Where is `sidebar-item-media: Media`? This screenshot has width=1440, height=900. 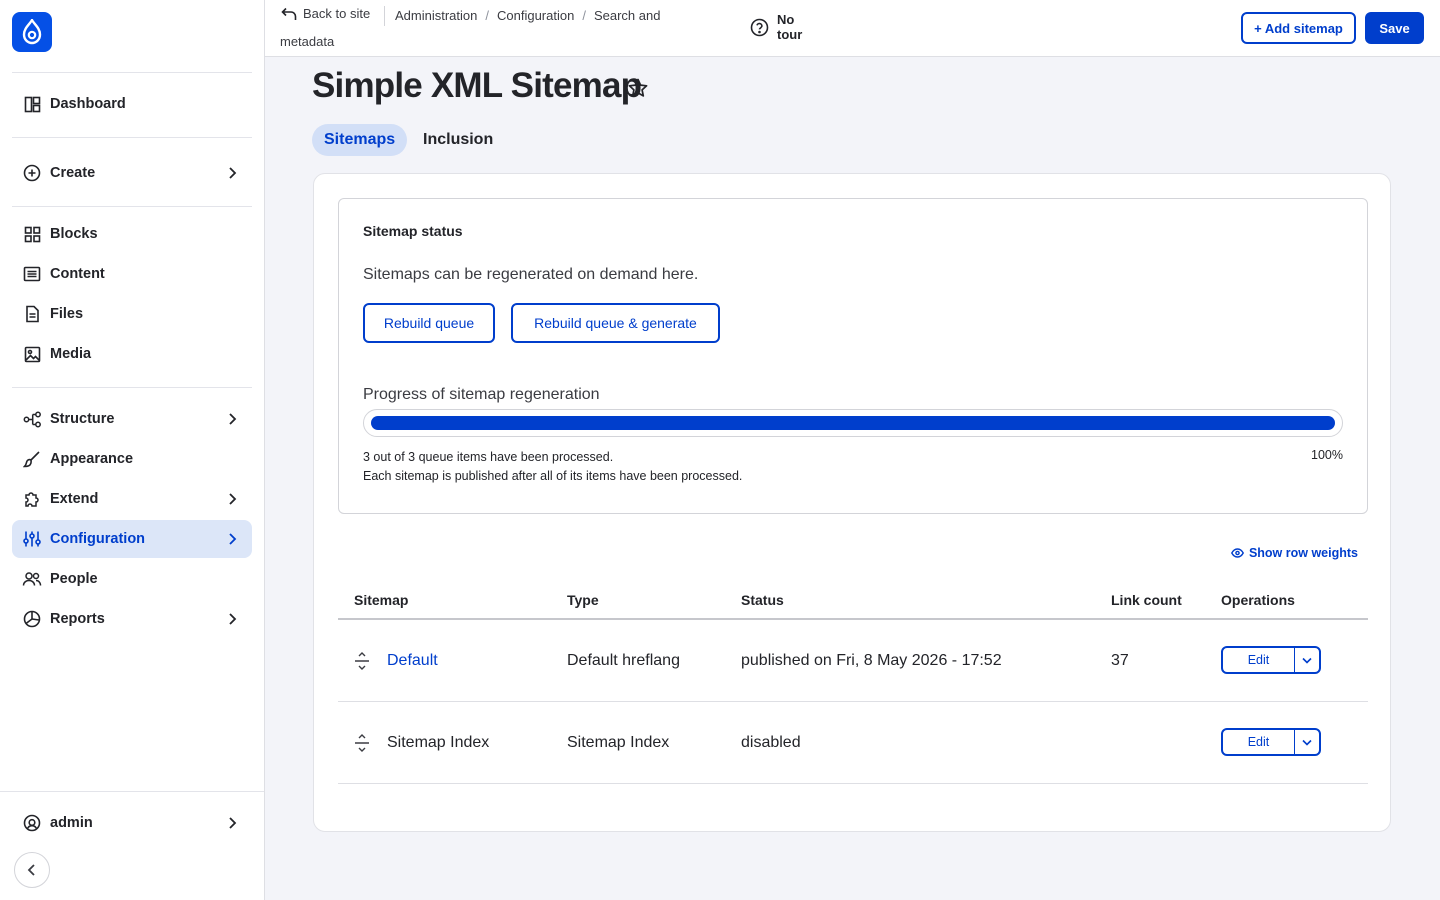
sidebar-item-media: Media is located at coordinates (132, 354).